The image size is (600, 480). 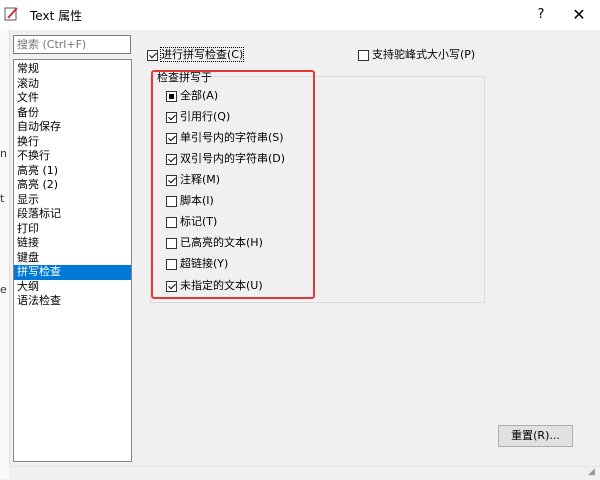 I want to click on enable-spell-check-checkbox, so click(x=152, y=55).